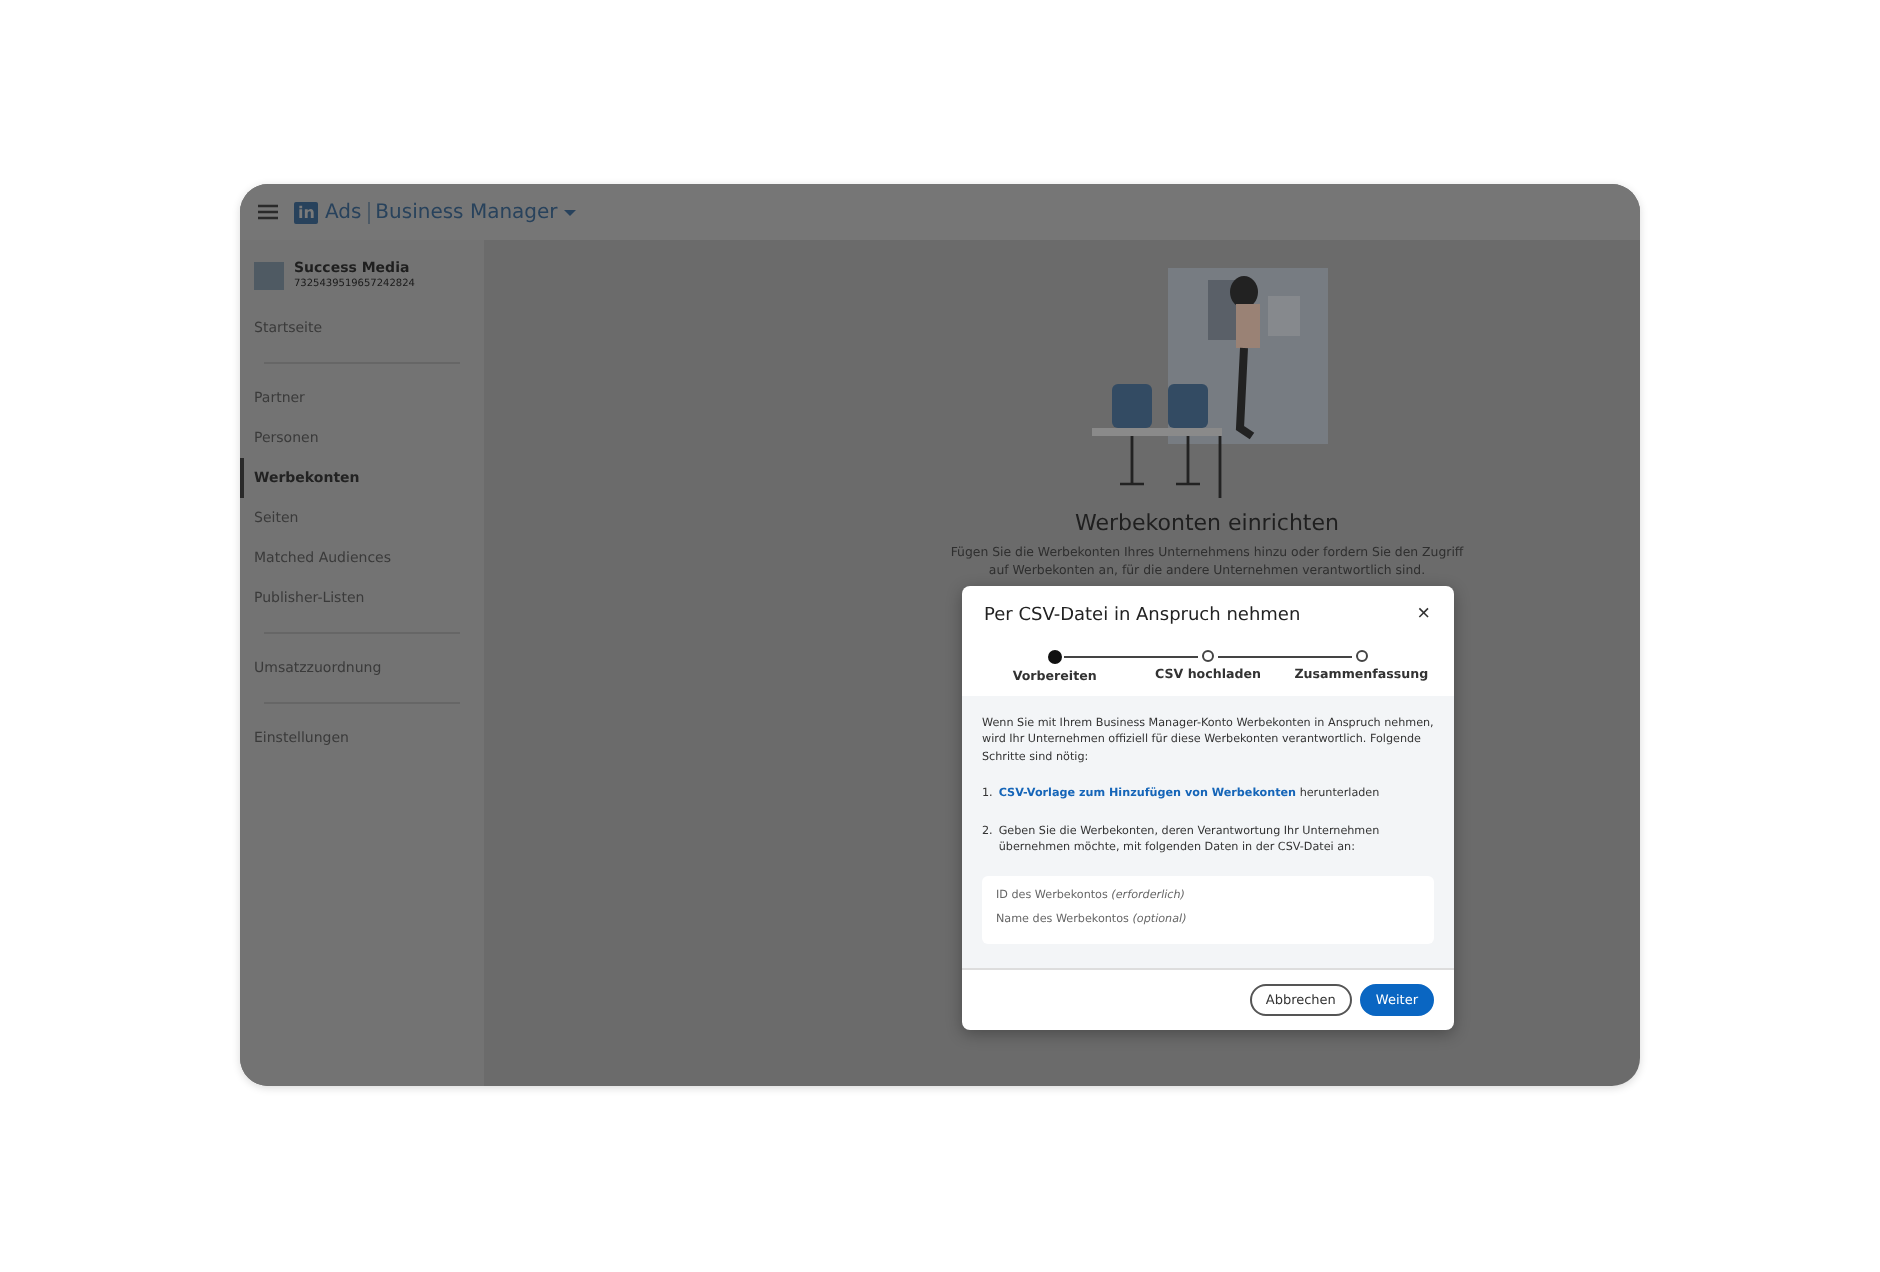 Image resolution: width=1880 pixels, height=1272 pixels. Describe the element at coordinates (569, 212) in the screenshot. I see `caret-icon` at that location.